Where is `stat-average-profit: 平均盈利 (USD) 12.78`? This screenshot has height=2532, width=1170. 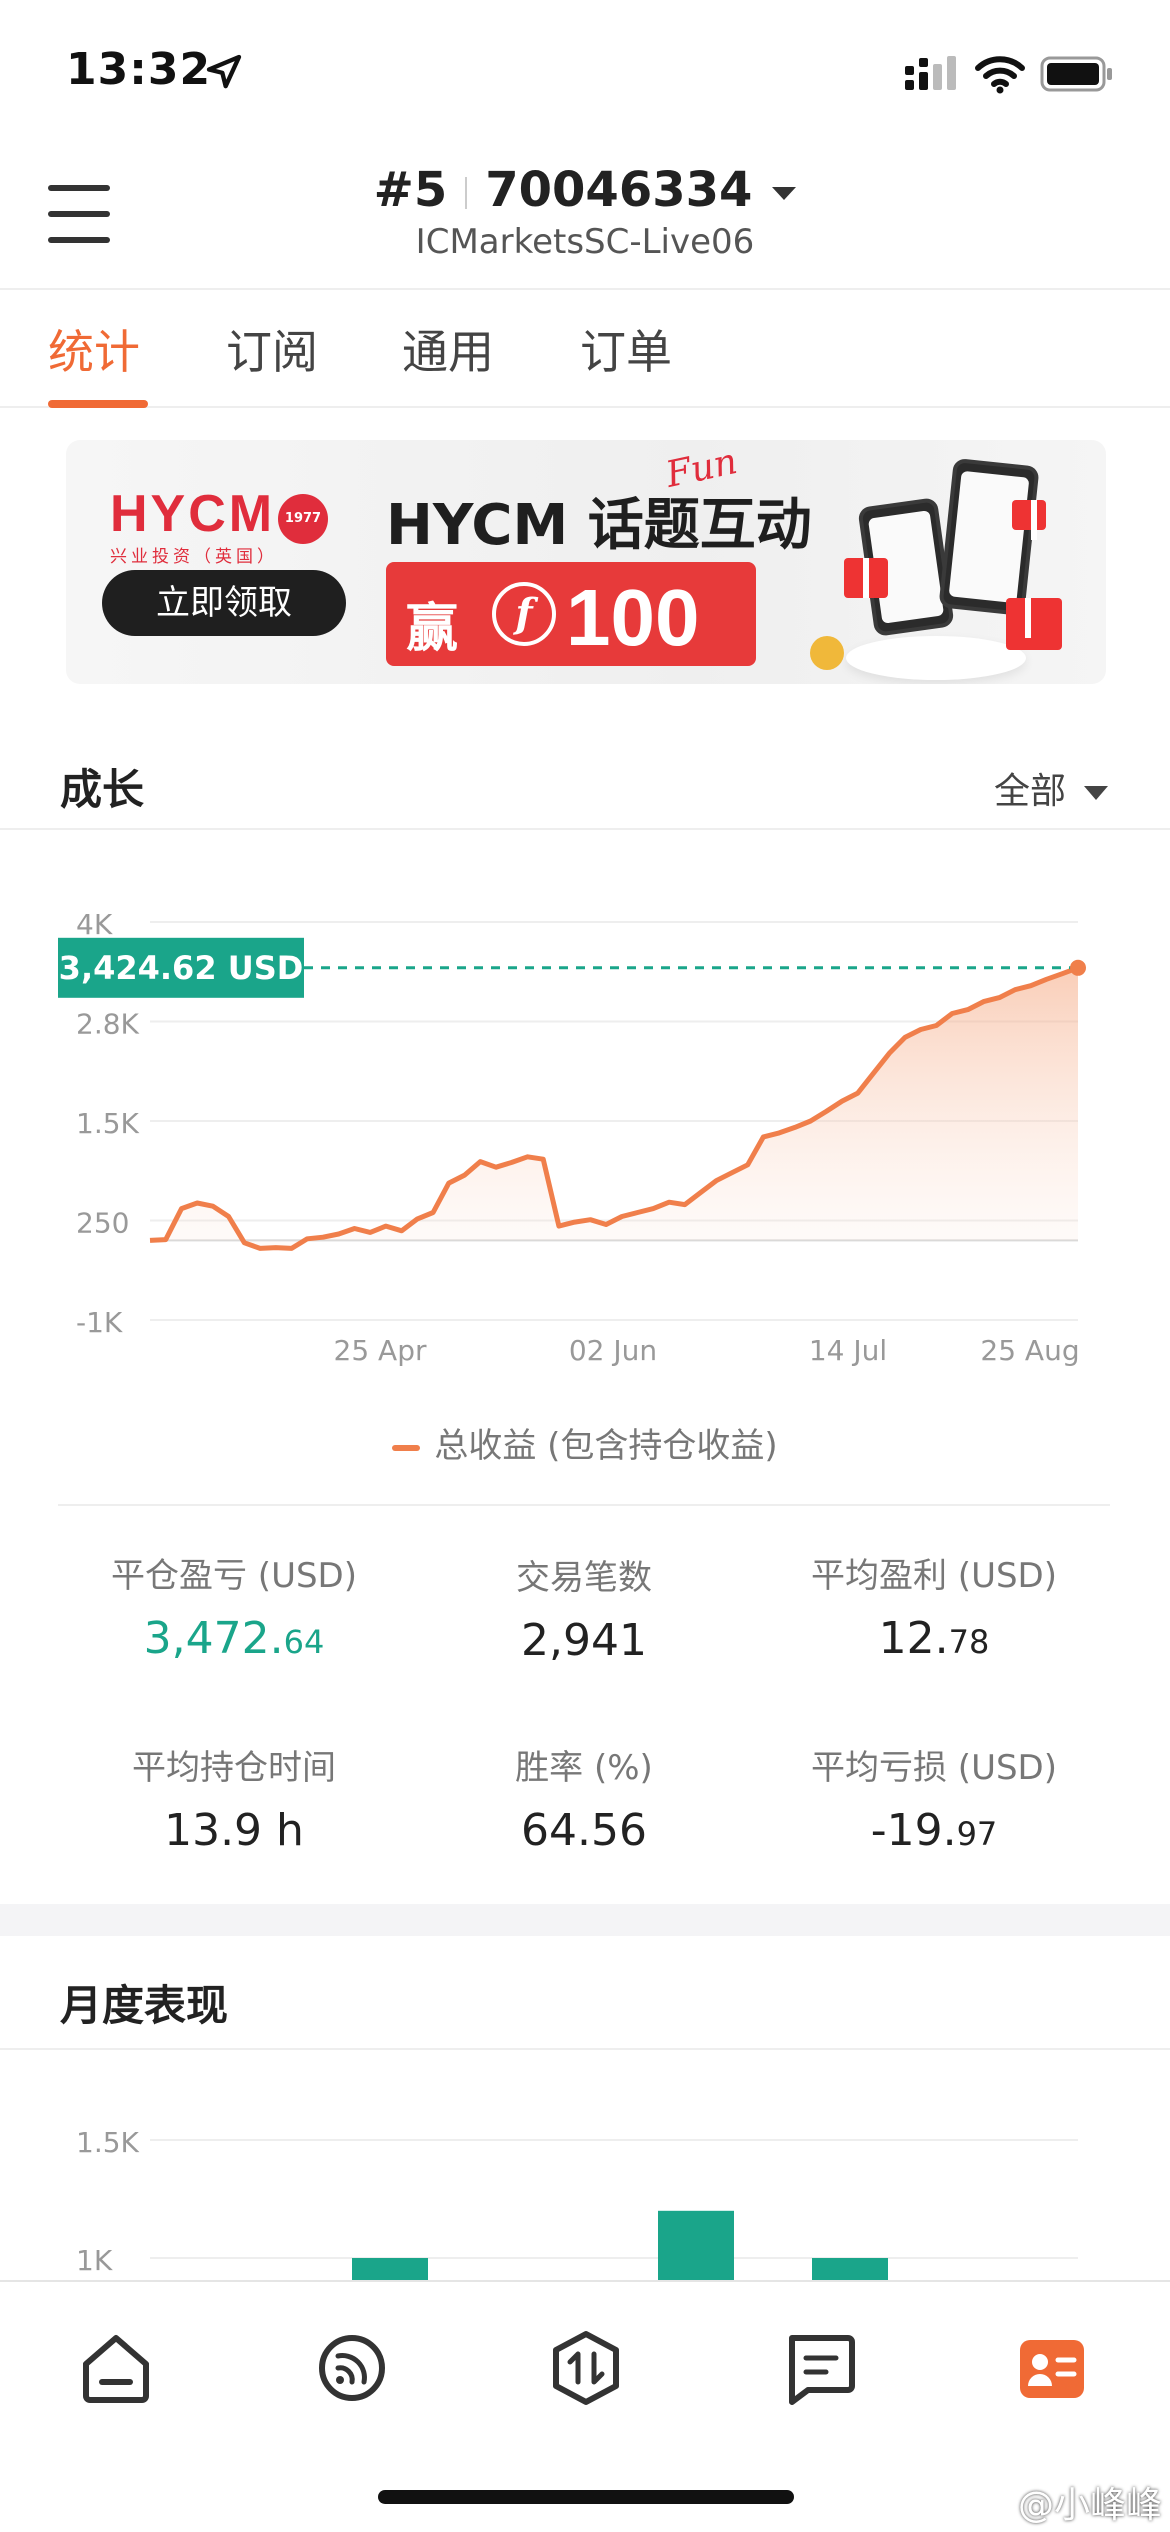 stat-average-profit: 平均盈利 (USD) 12.78 is located at coordinates (934, 1606).